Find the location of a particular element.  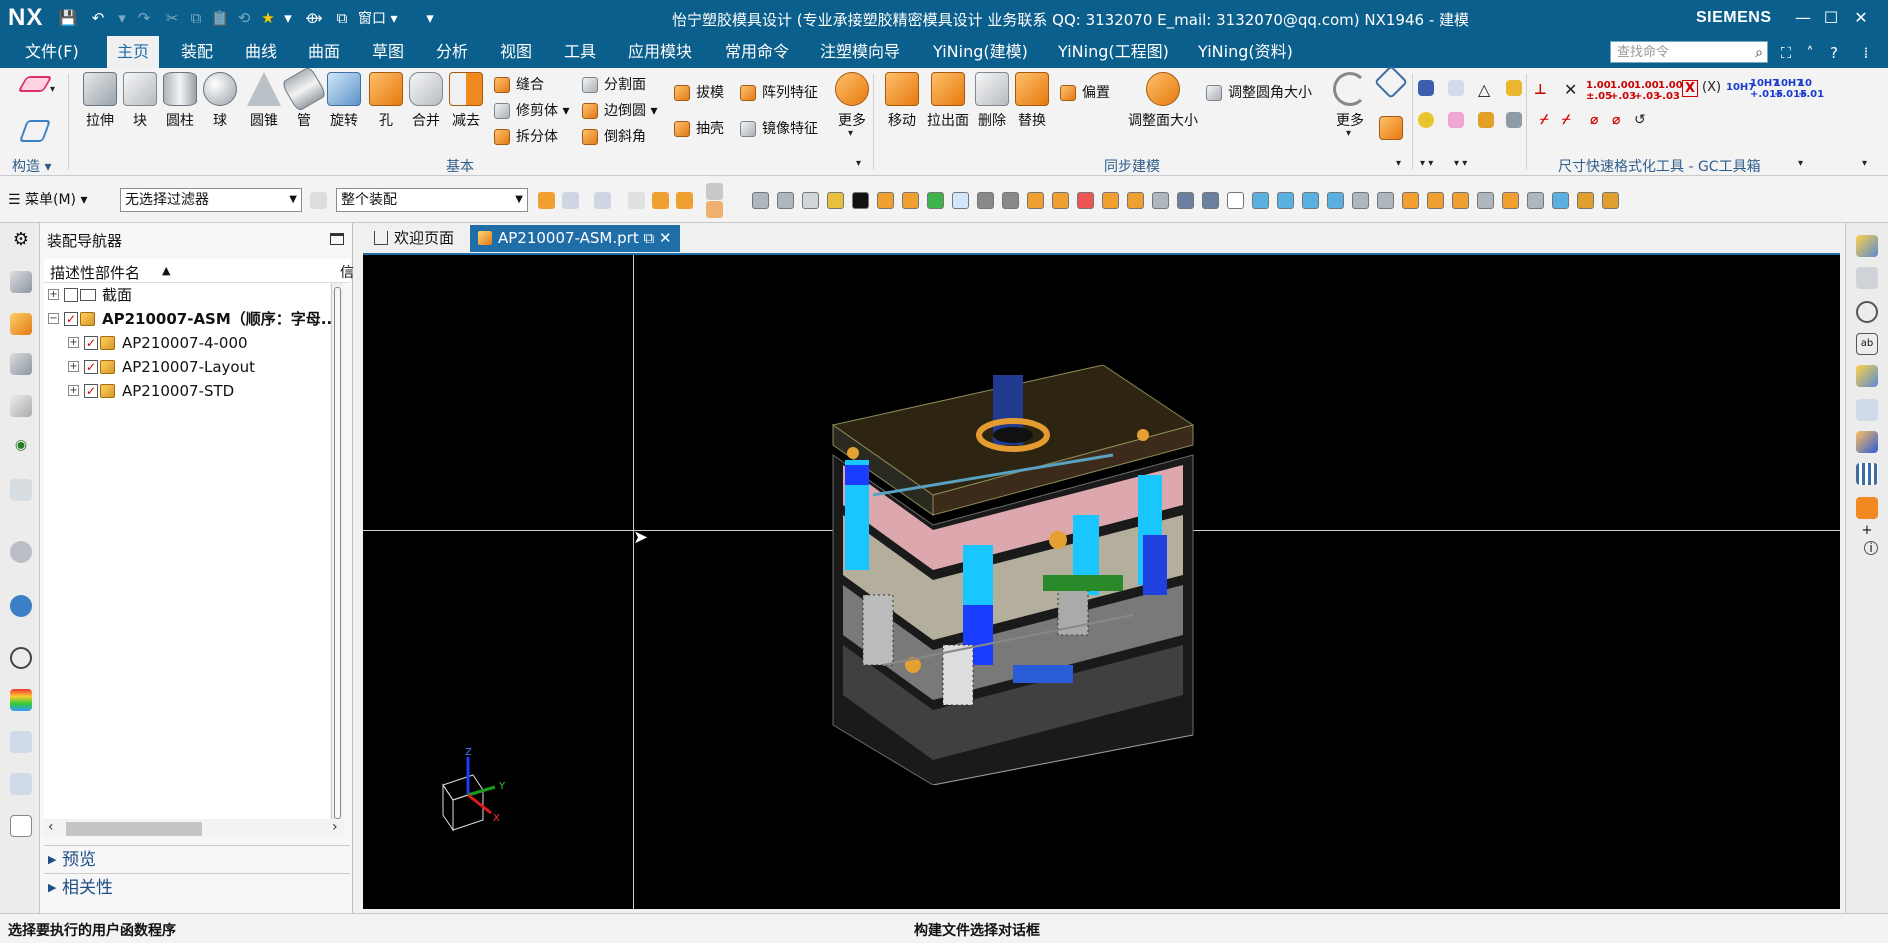

gear-tool-icon is located at coordinates (1486, 120).